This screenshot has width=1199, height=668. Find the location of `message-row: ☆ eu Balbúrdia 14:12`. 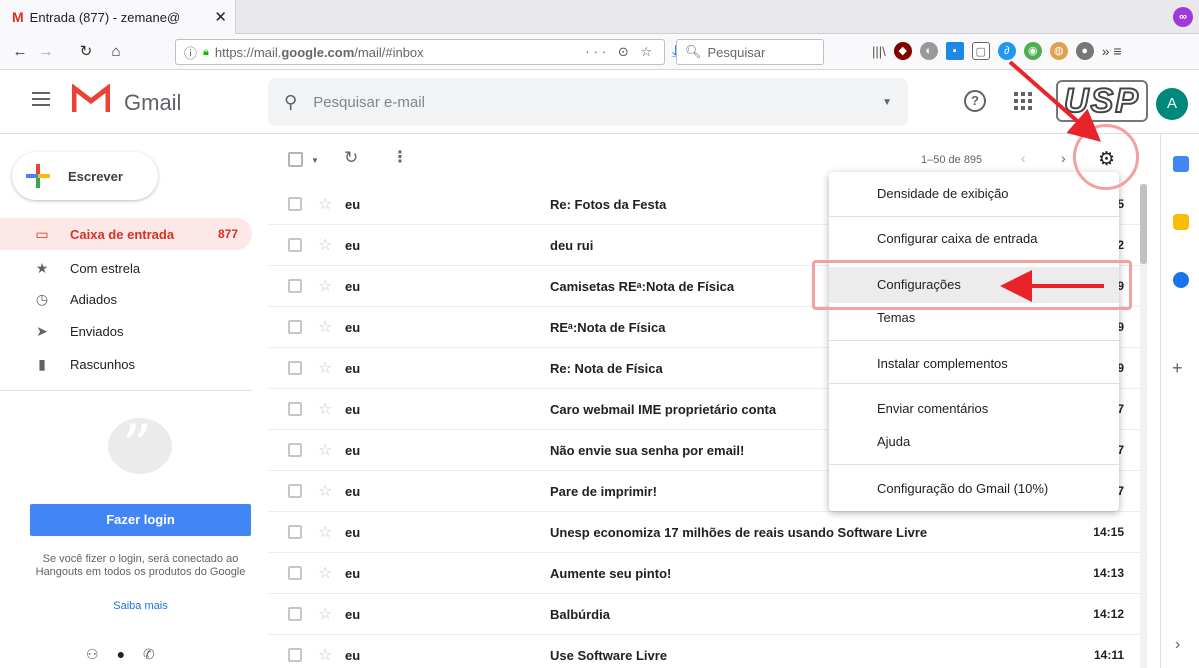

message-row: ☆ eu Balbúrdia 14:12 is located at coordinates (708, 614).